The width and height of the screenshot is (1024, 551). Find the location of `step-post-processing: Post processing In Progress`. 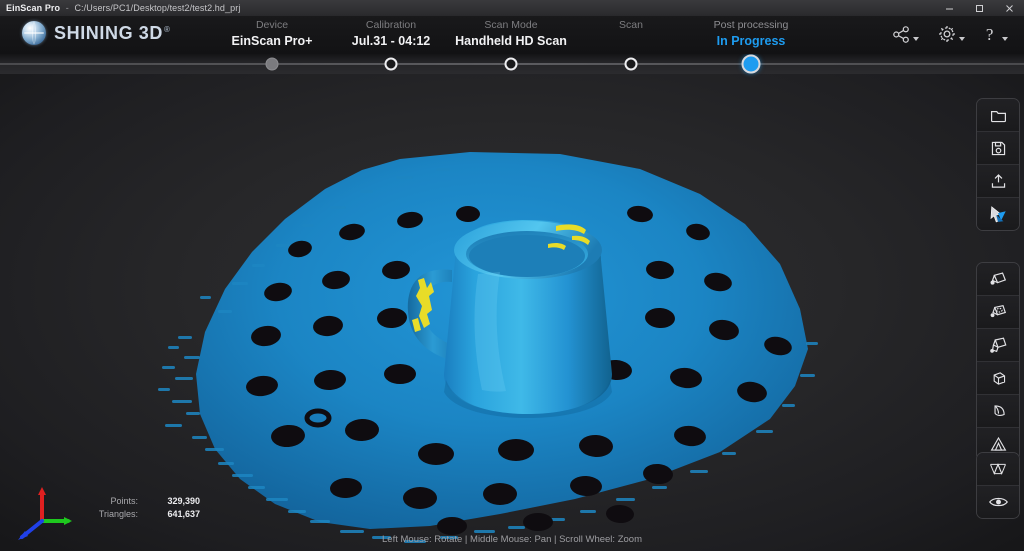

step-post-processing: Post processing In Progress is located at coordinates (751, 34).